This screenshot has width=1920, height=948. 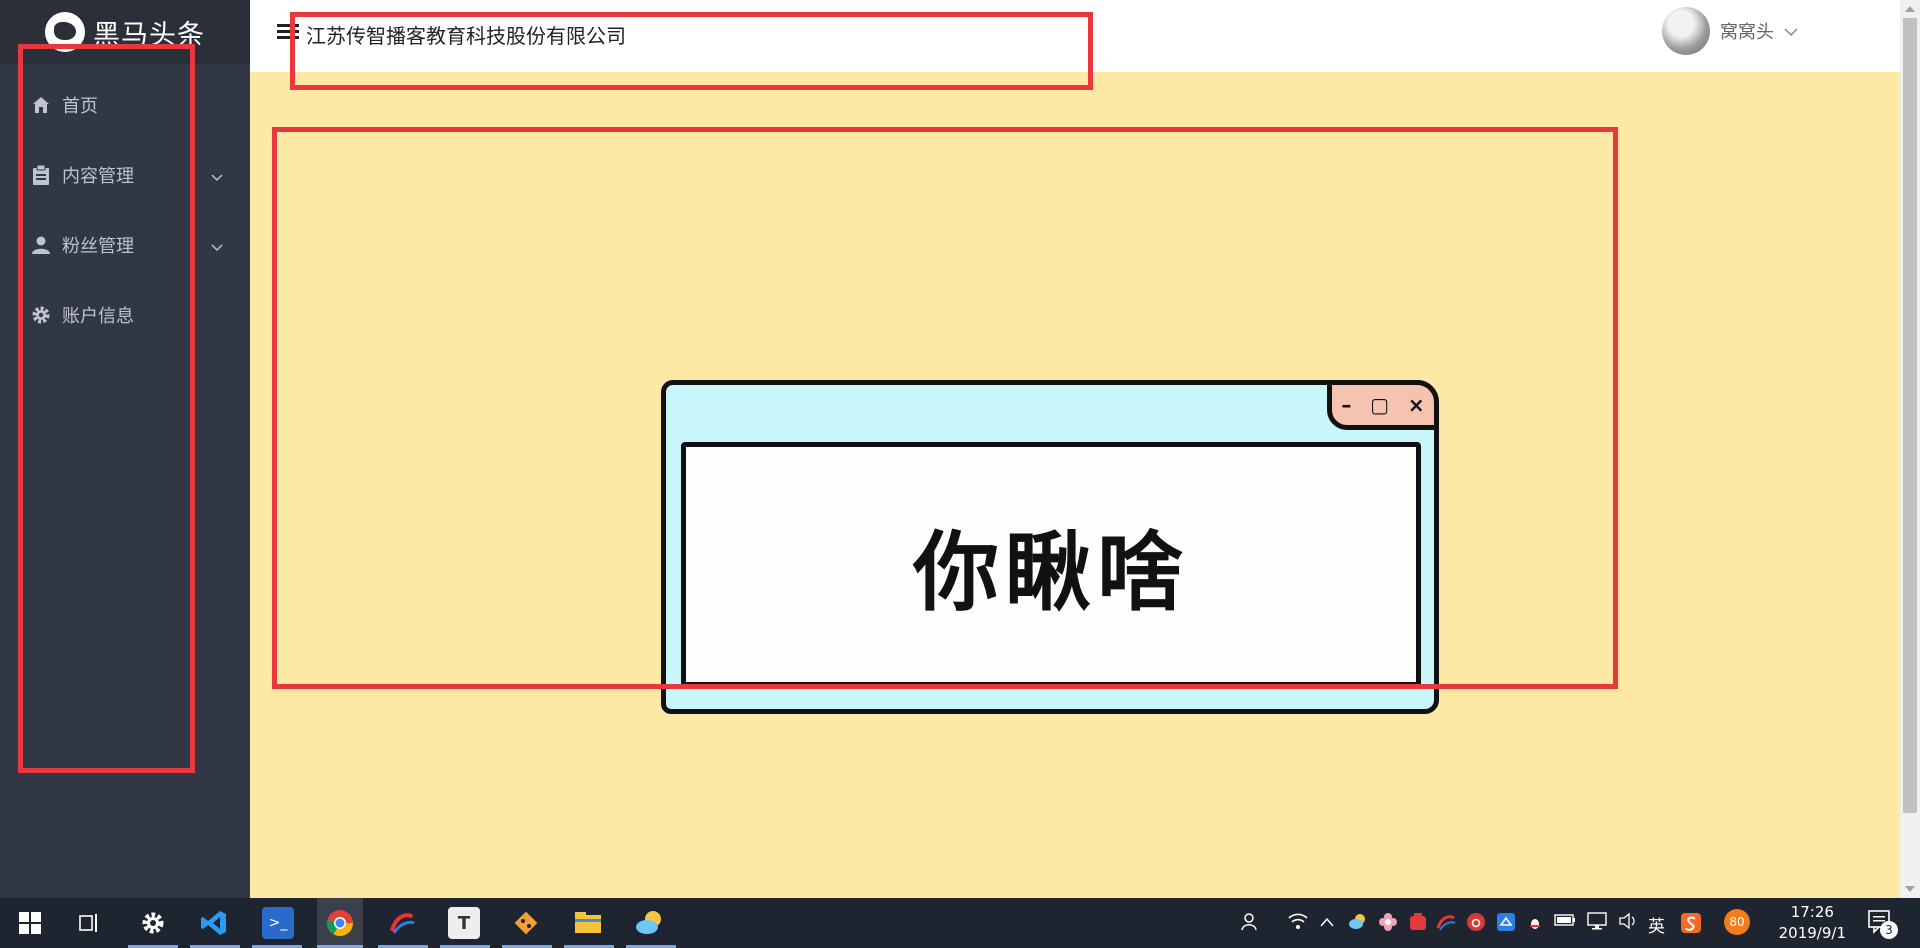 What do you see at coordinates (106, 408) in the screenshot?
I see `annotation-box-sidebar` at bounding box center [106, 408].